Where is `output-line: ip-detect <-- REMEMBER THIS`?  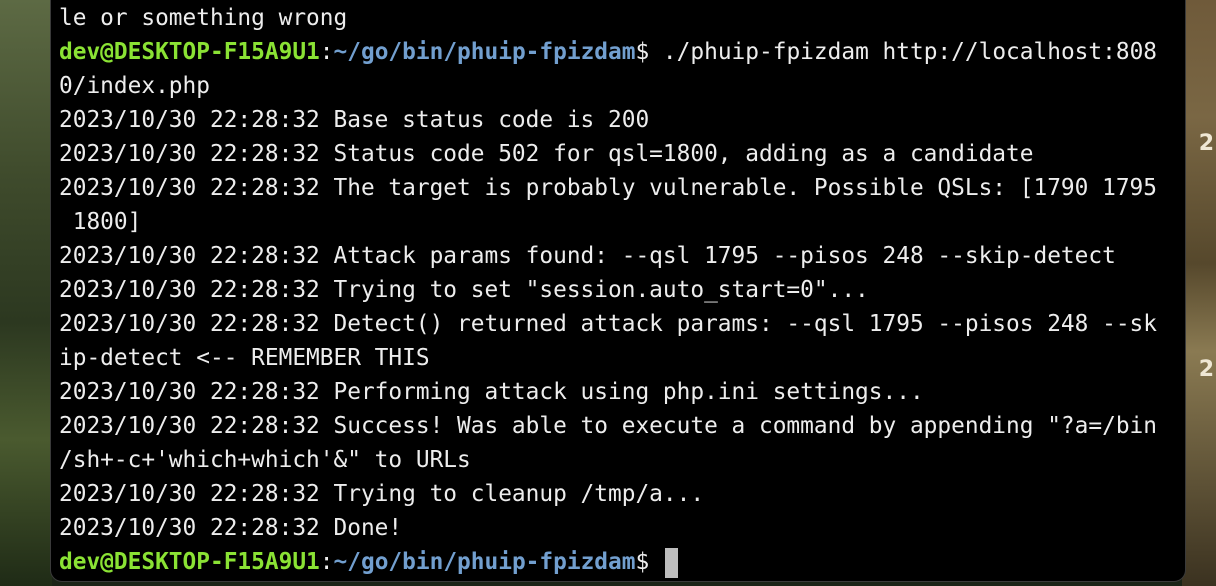
output-line: ip-detect <-- REMEMBER THIS is located at coordinates (244, 358).